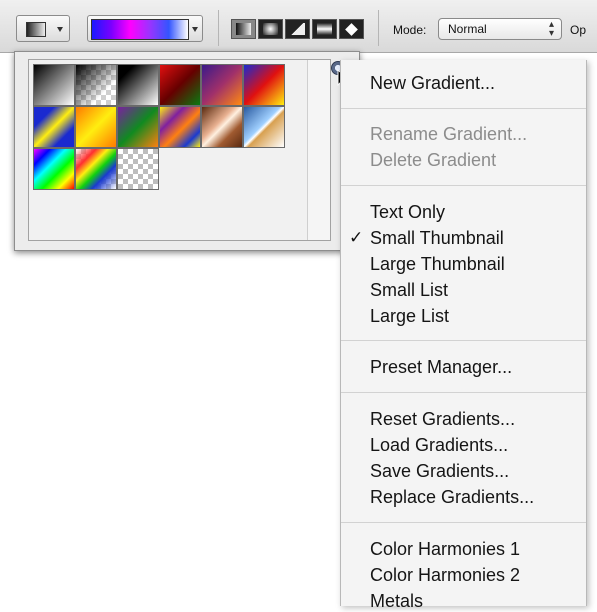  I want to click on menu-item-delete-gradient: Delete Gradient, so click(433, 160).